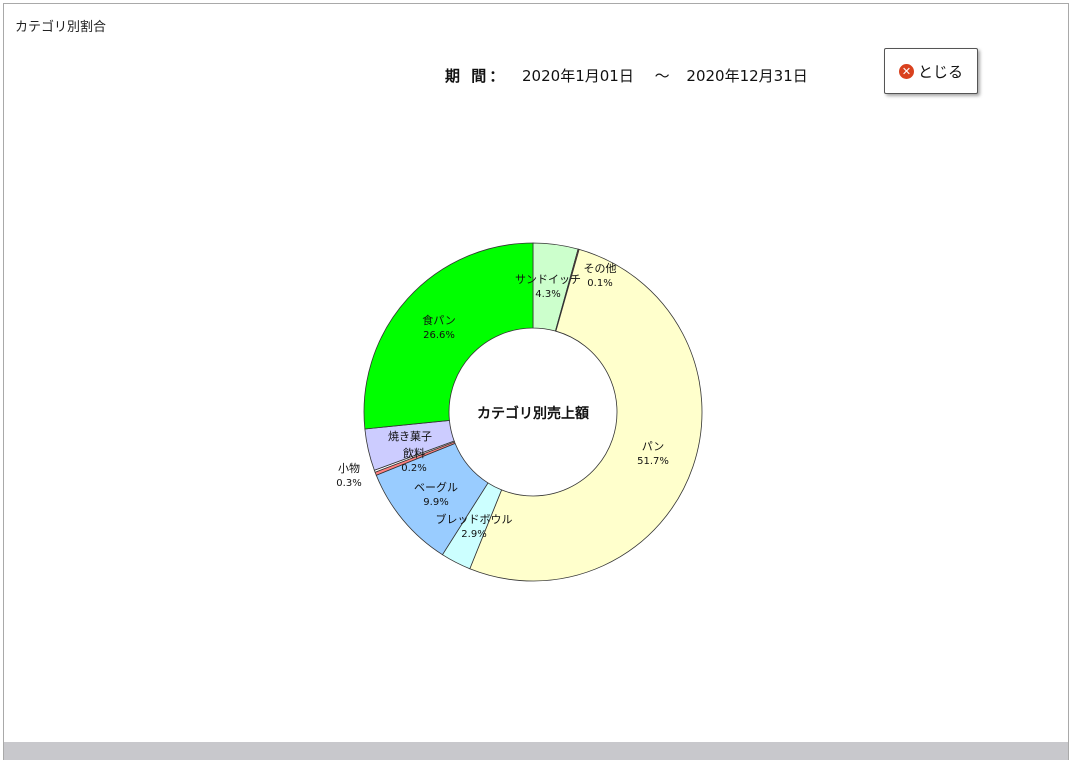 Image resolution: width=1076 pixels, height=770 pixels. I want to click on slice-name-label: その他, so click(600, 268).